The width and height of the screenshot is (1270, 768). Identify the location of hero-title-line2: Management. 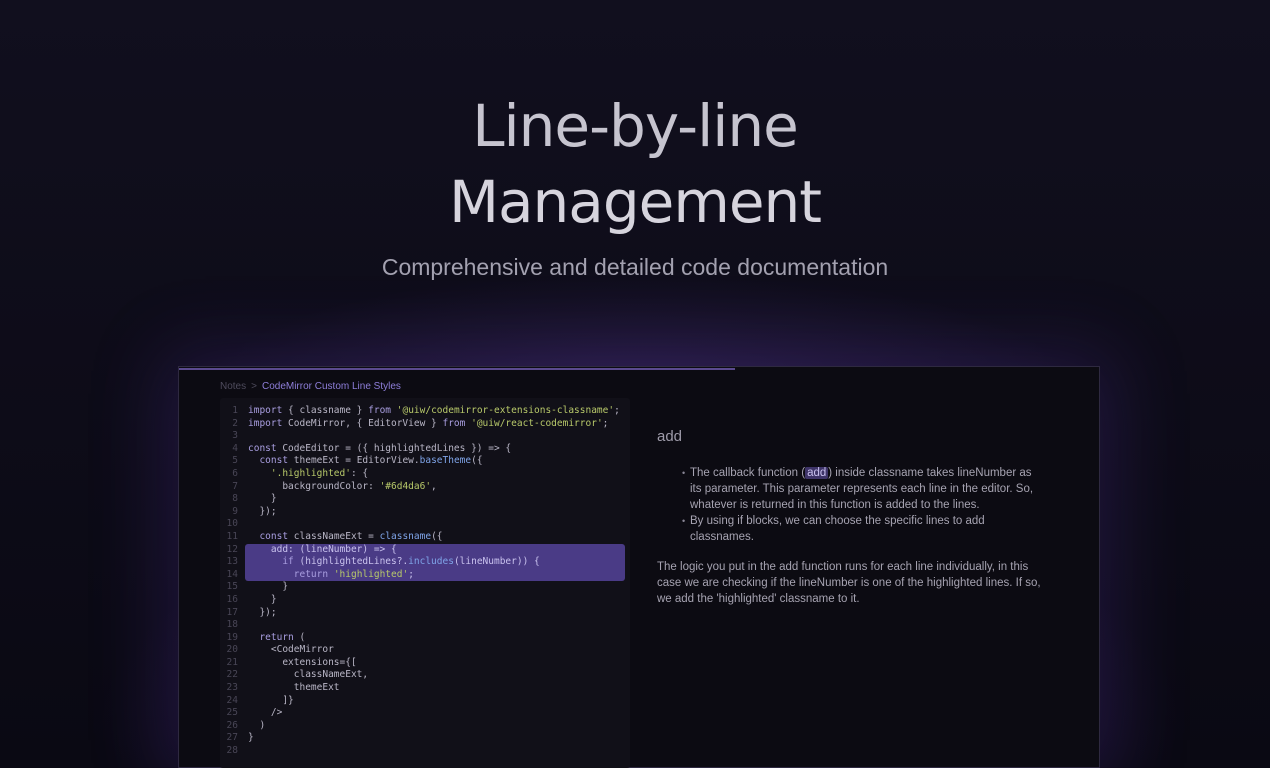
(635, 202).